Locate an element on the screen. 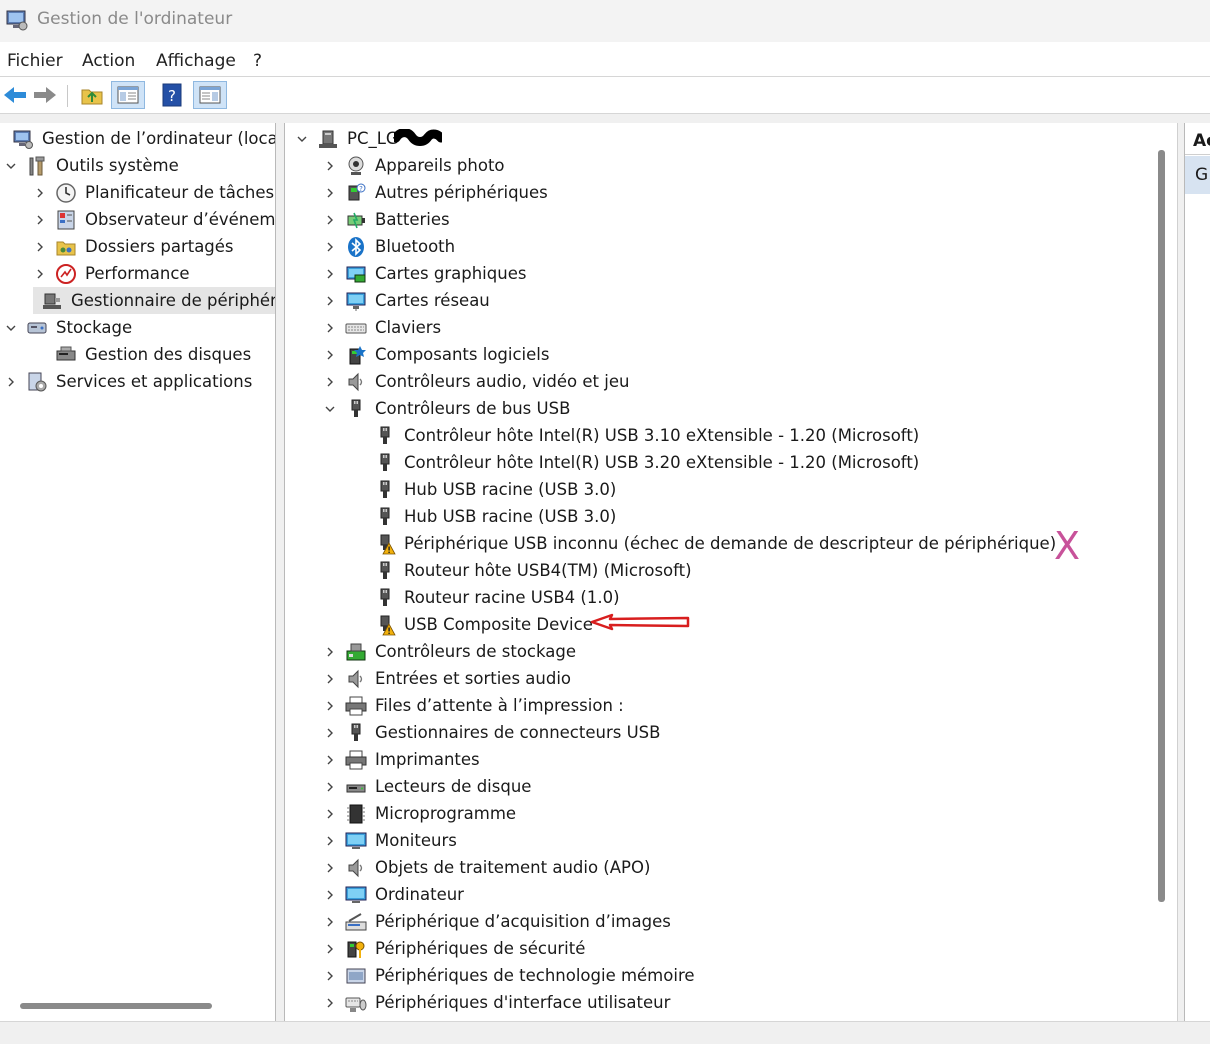  menu-help: ? is located at coordinates (257, 61).